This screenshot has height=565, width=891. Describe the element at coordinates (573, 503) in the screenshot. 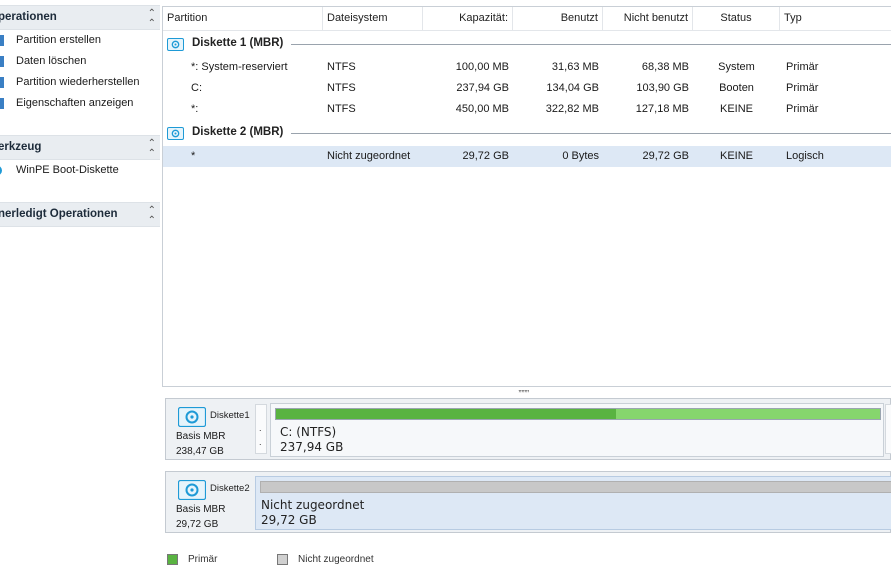

I see `unallocated-space-block: Nicht zugeordnet 29,72 GB` at that location.